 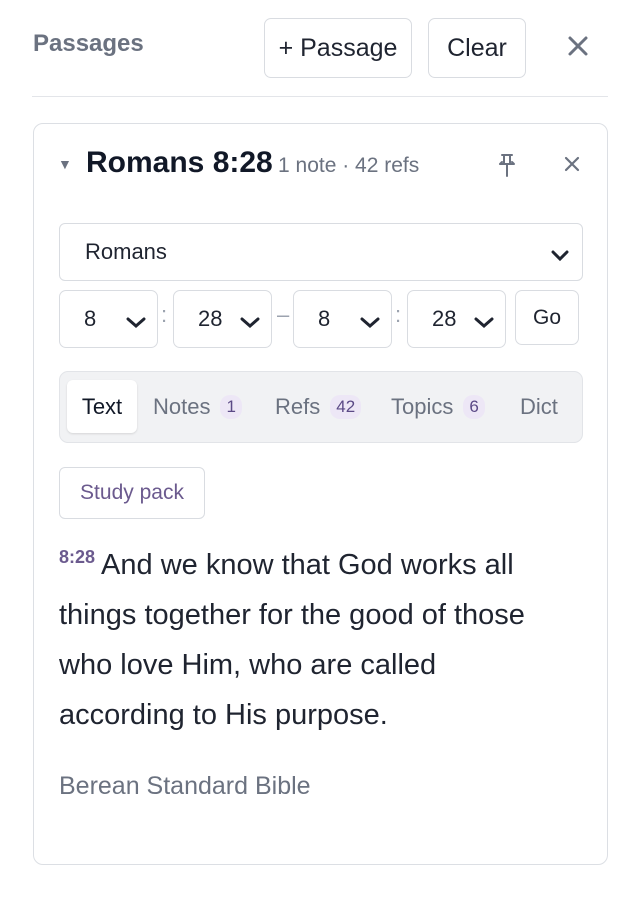 I want to click on tab-refs: Refs 42, so click(x=318, y=406).